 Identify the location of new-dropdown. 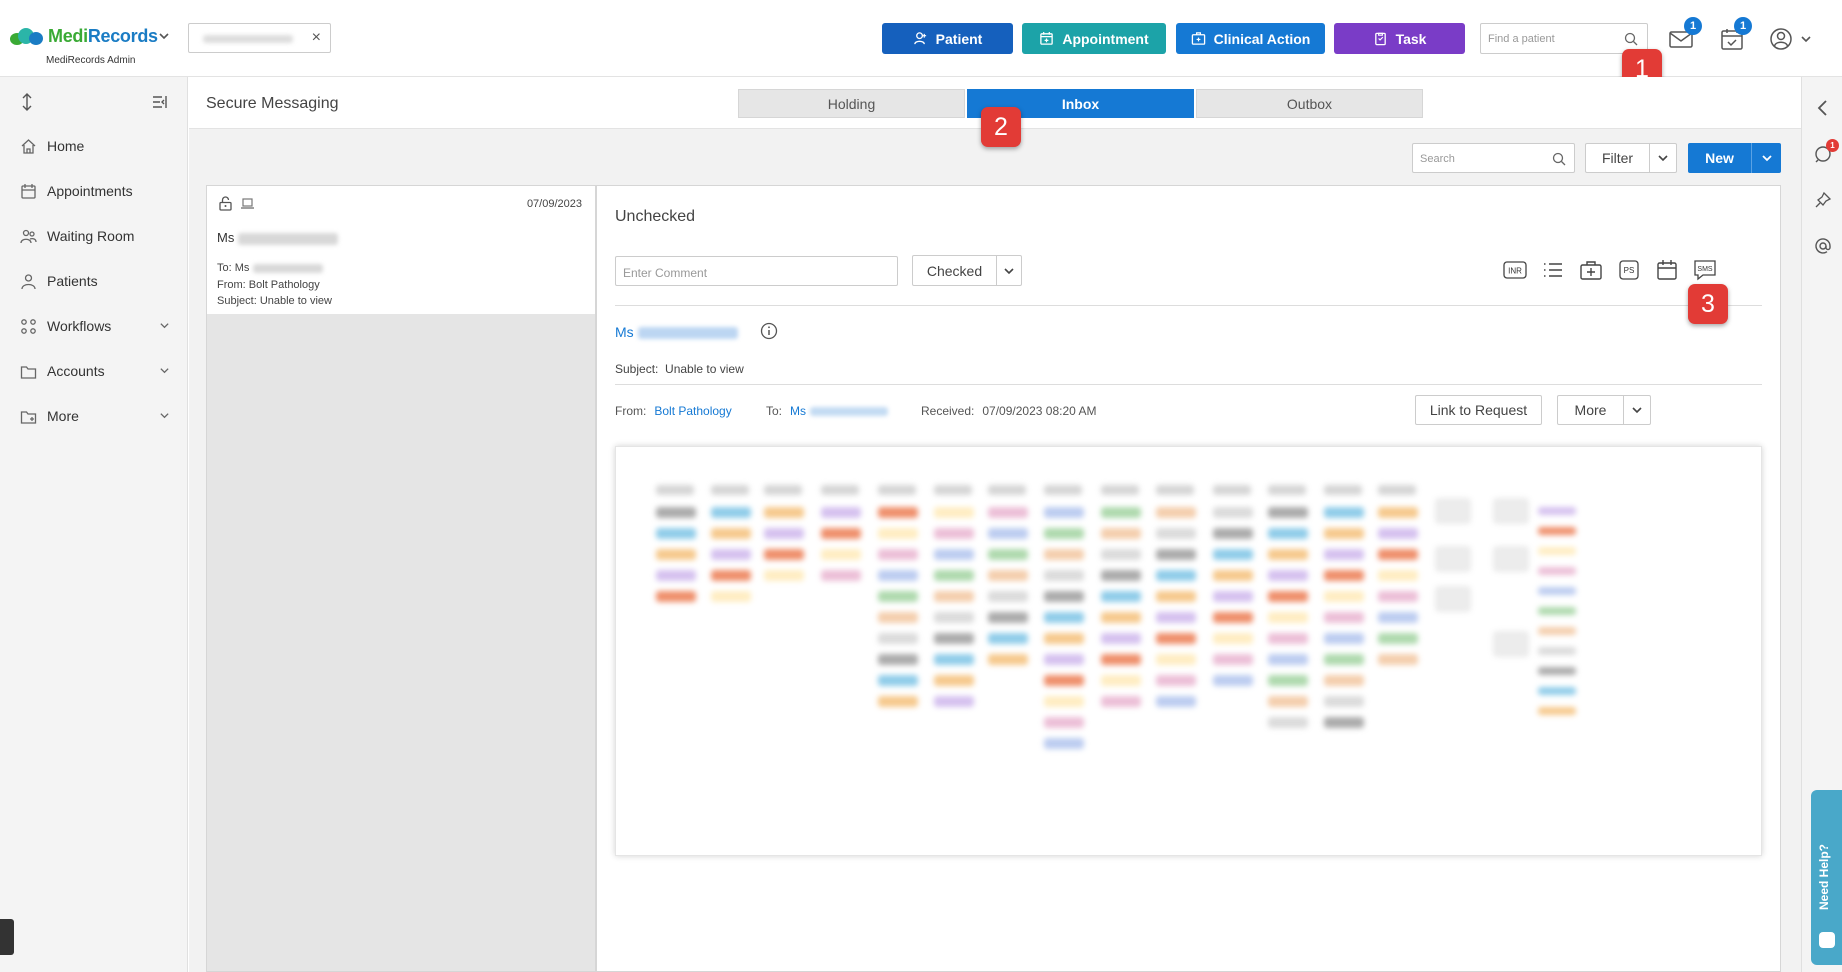
(1766, 158).